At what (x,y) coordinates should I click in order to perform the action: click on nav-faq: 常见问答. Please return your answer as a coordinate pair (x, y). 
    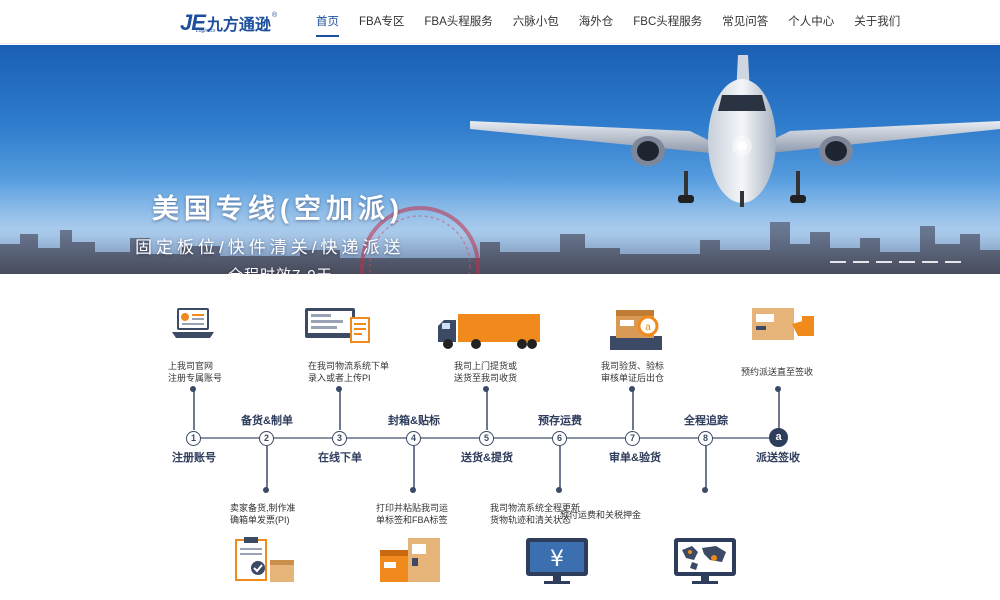
    Looking at the image, I should click on (745, 22).